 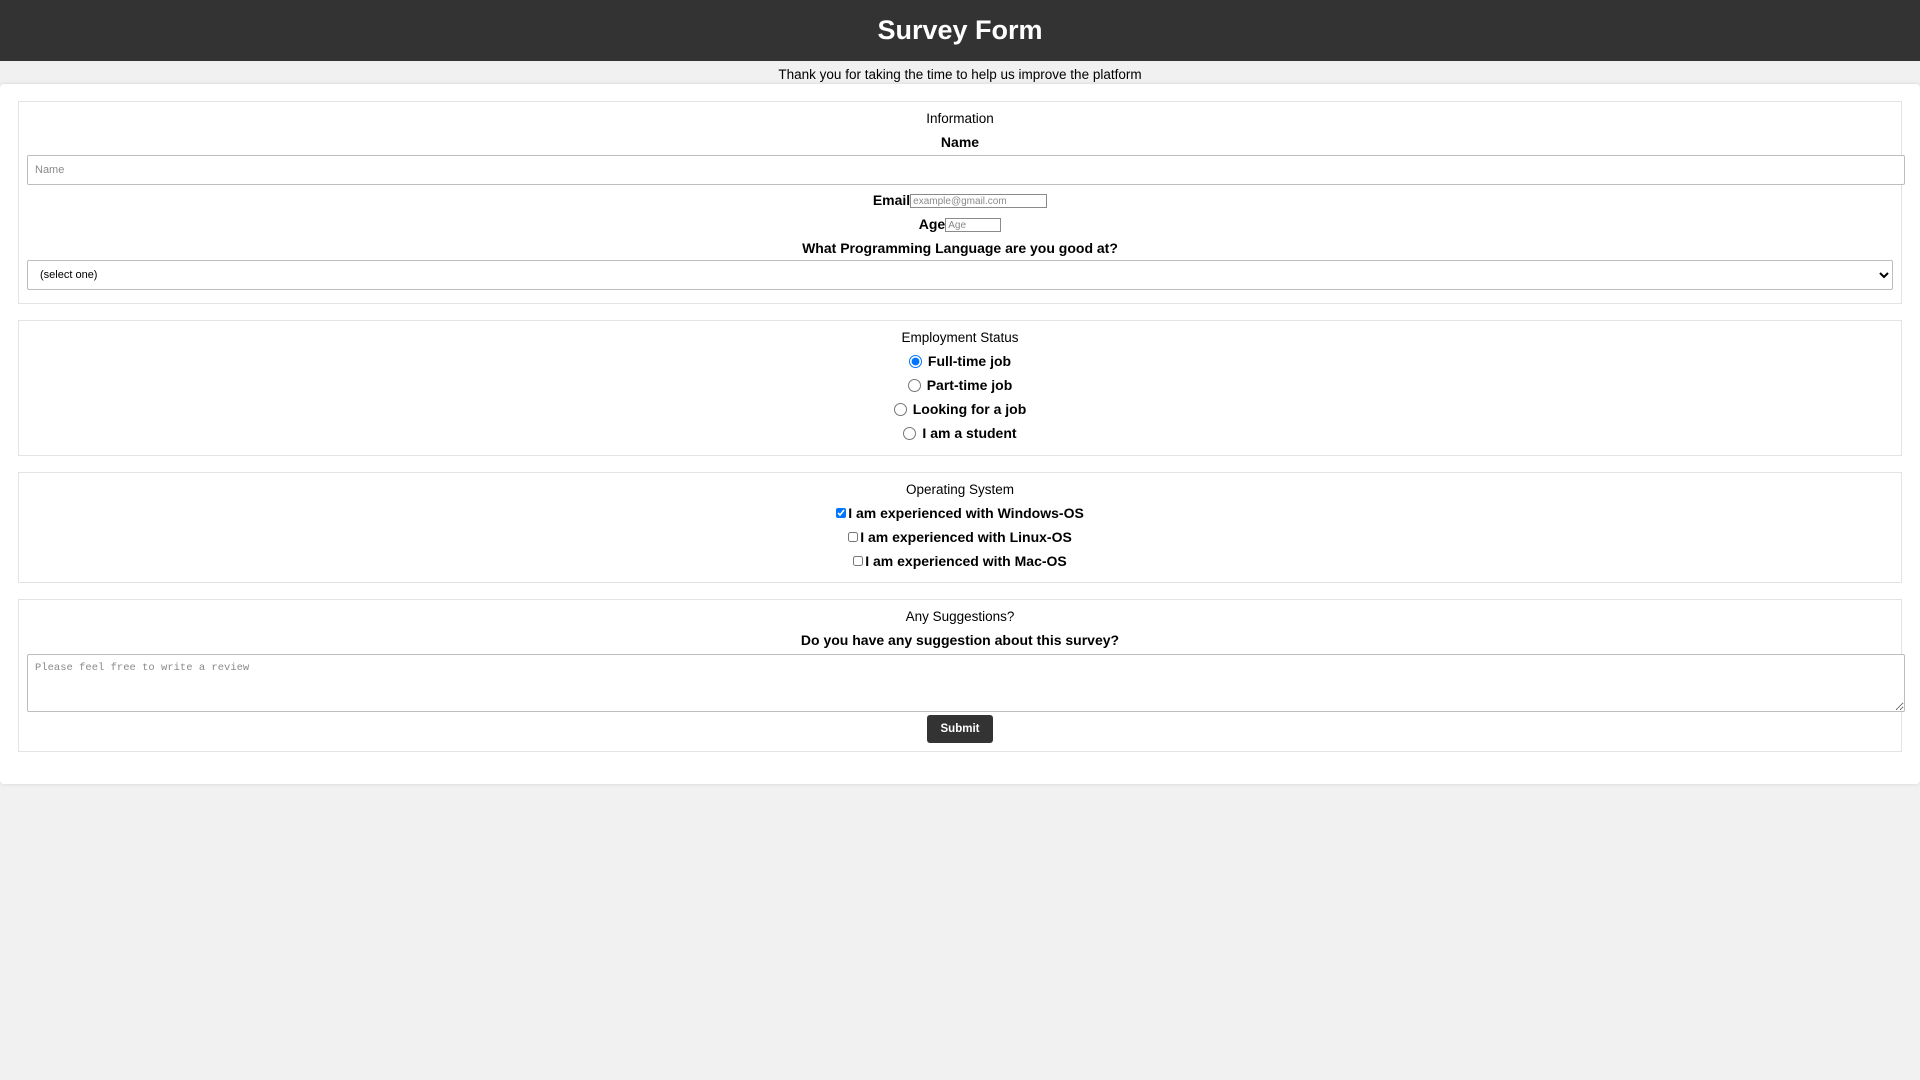 I want to click on age-label: Age, so click(x=932, y=224).